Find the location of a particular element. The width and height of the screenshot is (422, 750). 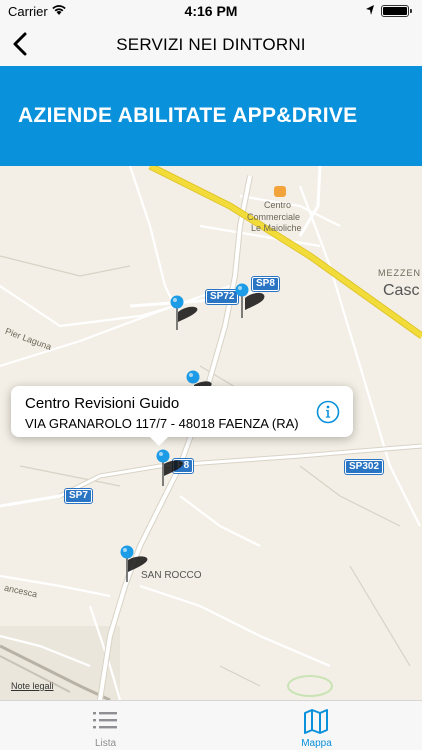

legal-notes-link: Note legali is located at coordinates (32, 686).